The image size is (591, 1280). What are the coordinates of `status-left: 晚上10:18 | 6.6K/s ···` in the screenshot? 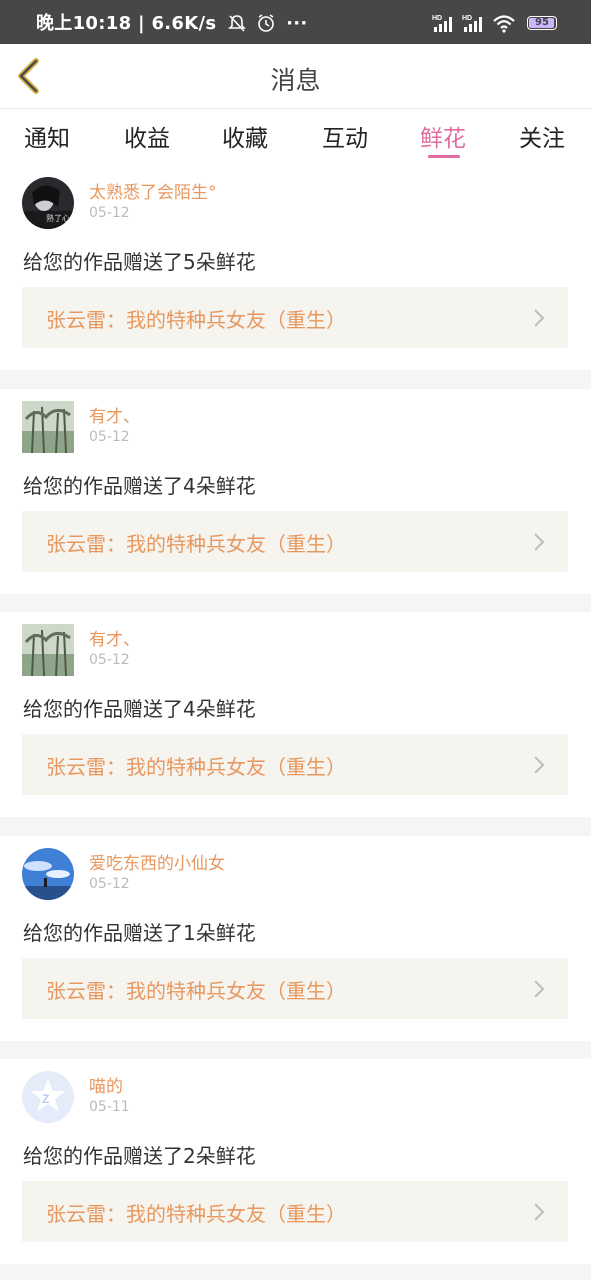 It's located at (172, 23).